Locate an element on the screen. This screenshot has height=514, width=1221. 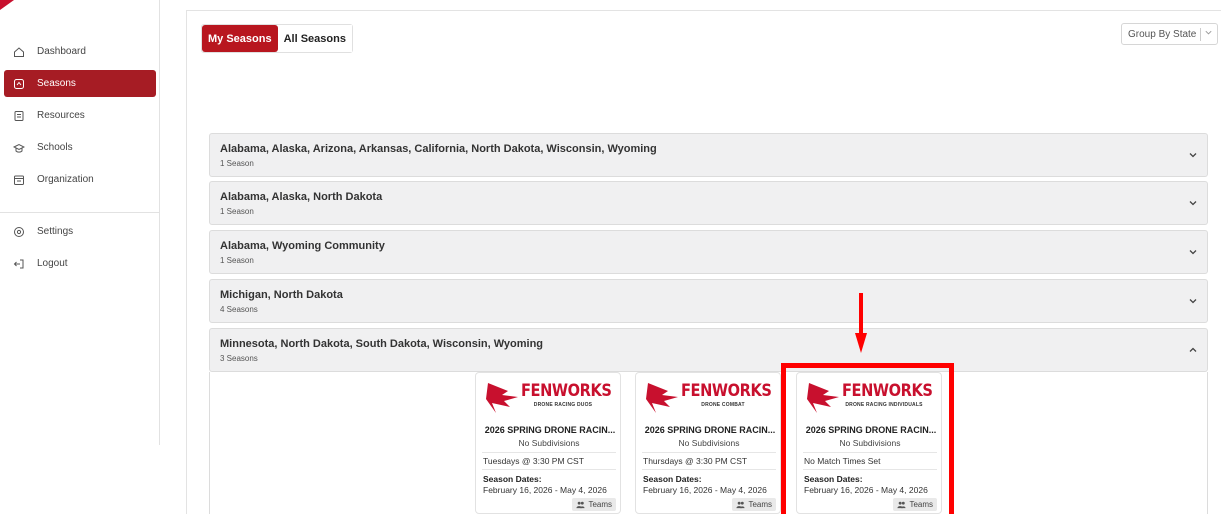
chevron-up-icon is located at coordinates (1193, 350).